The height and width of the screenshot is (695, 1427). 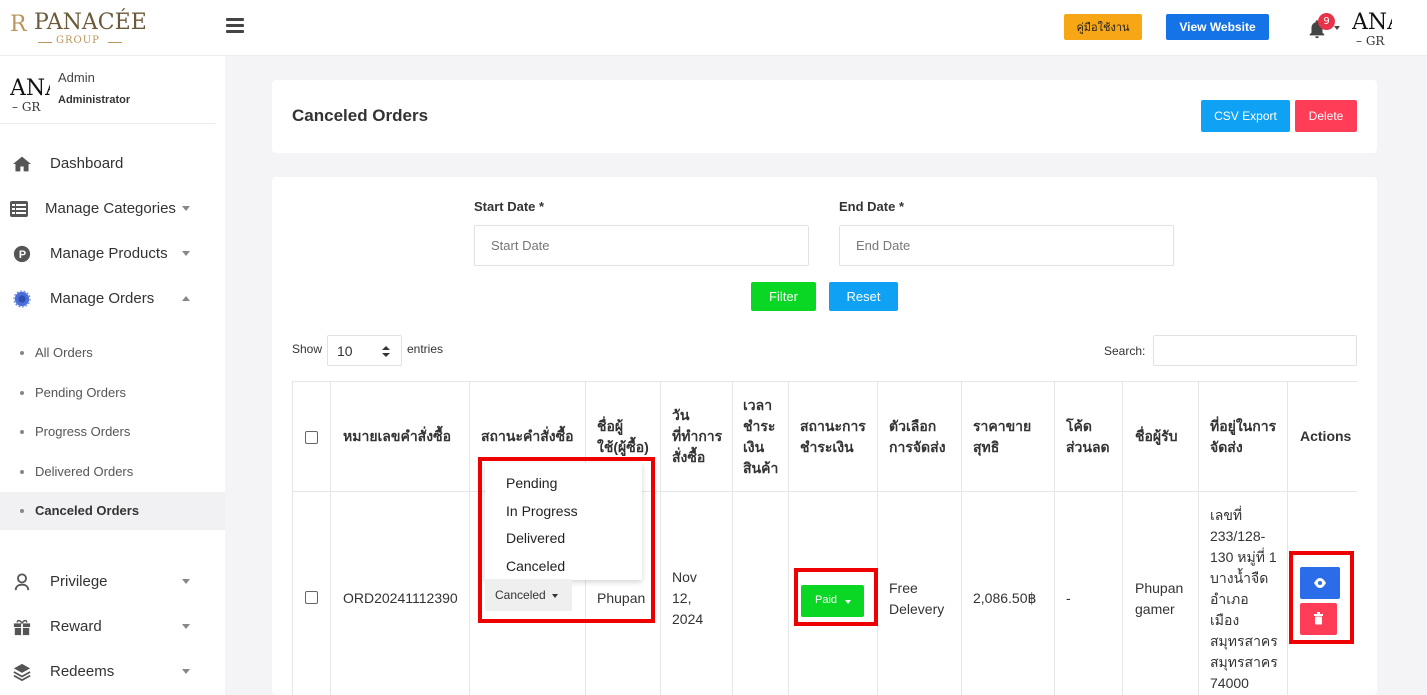 I want to click on sidebar-subitem-all-orders: All Orders, so click(x=112, y=353).